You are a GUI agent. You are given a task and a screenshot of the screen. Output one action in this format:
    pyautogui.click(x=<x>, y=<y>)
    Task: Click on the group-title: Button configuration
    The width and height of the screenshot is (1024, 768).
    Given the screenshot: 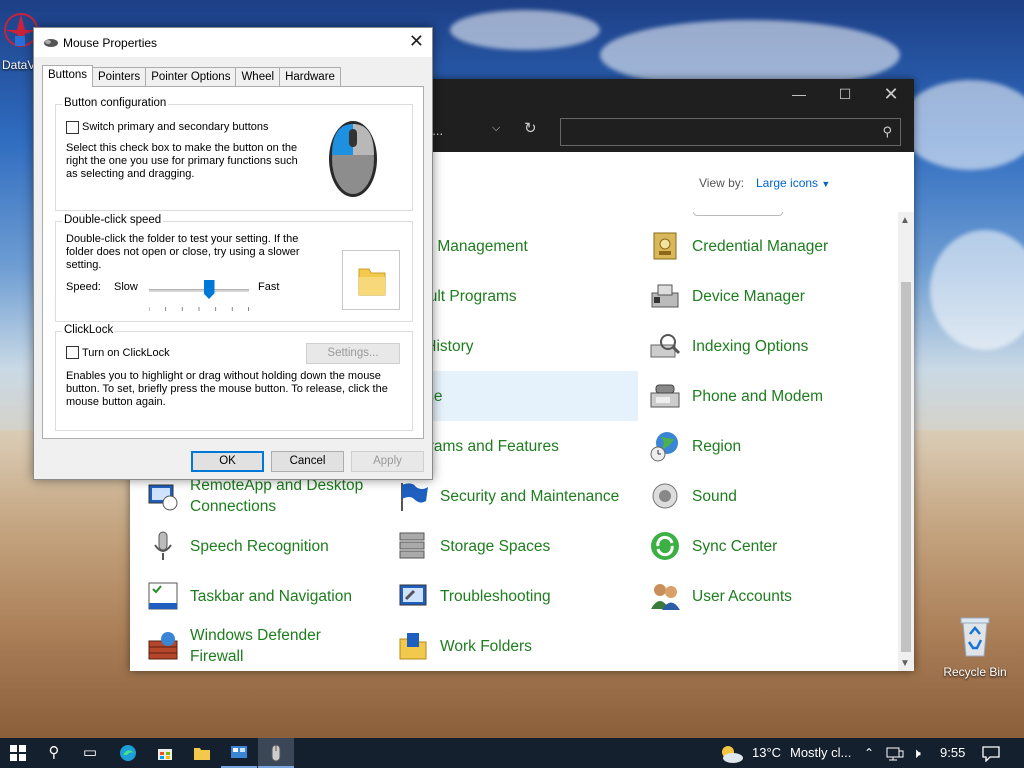 What is the action you would take?
    pyautogui.click(x=115, y=103)
    